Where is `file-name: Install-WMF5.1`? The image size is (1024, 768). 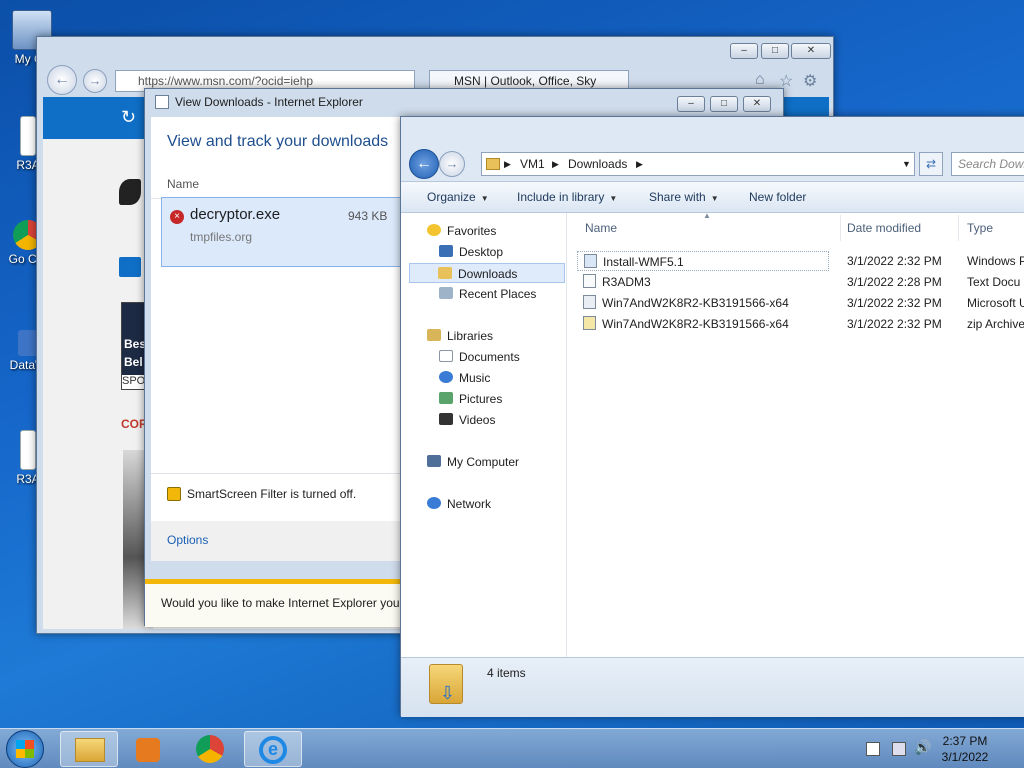 file-name: Install-WMF5.1 is located at coordinates (643, 262).